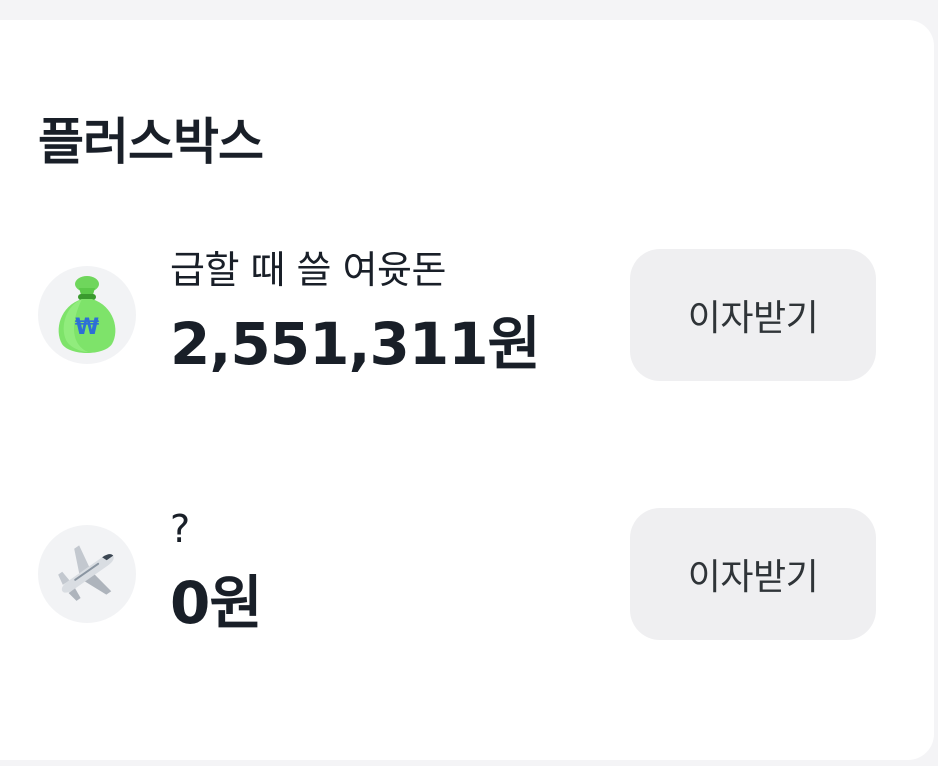 The image size is (938, 766). Describe the element at coordinates (151, 142) in the screenshot. I see `section-title: 플러스박스` at that location.